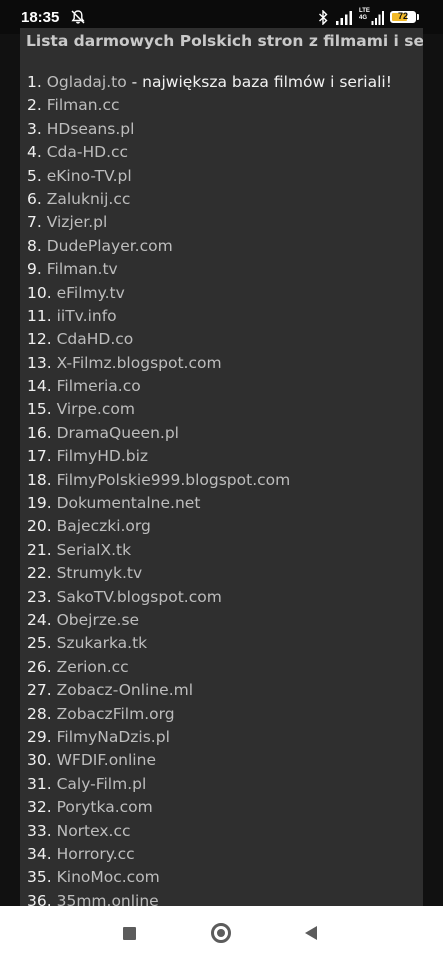 The height and width of the screenshot is (960, 443). I want to click on site-link: Ogladaj.to, so click(87, 82).